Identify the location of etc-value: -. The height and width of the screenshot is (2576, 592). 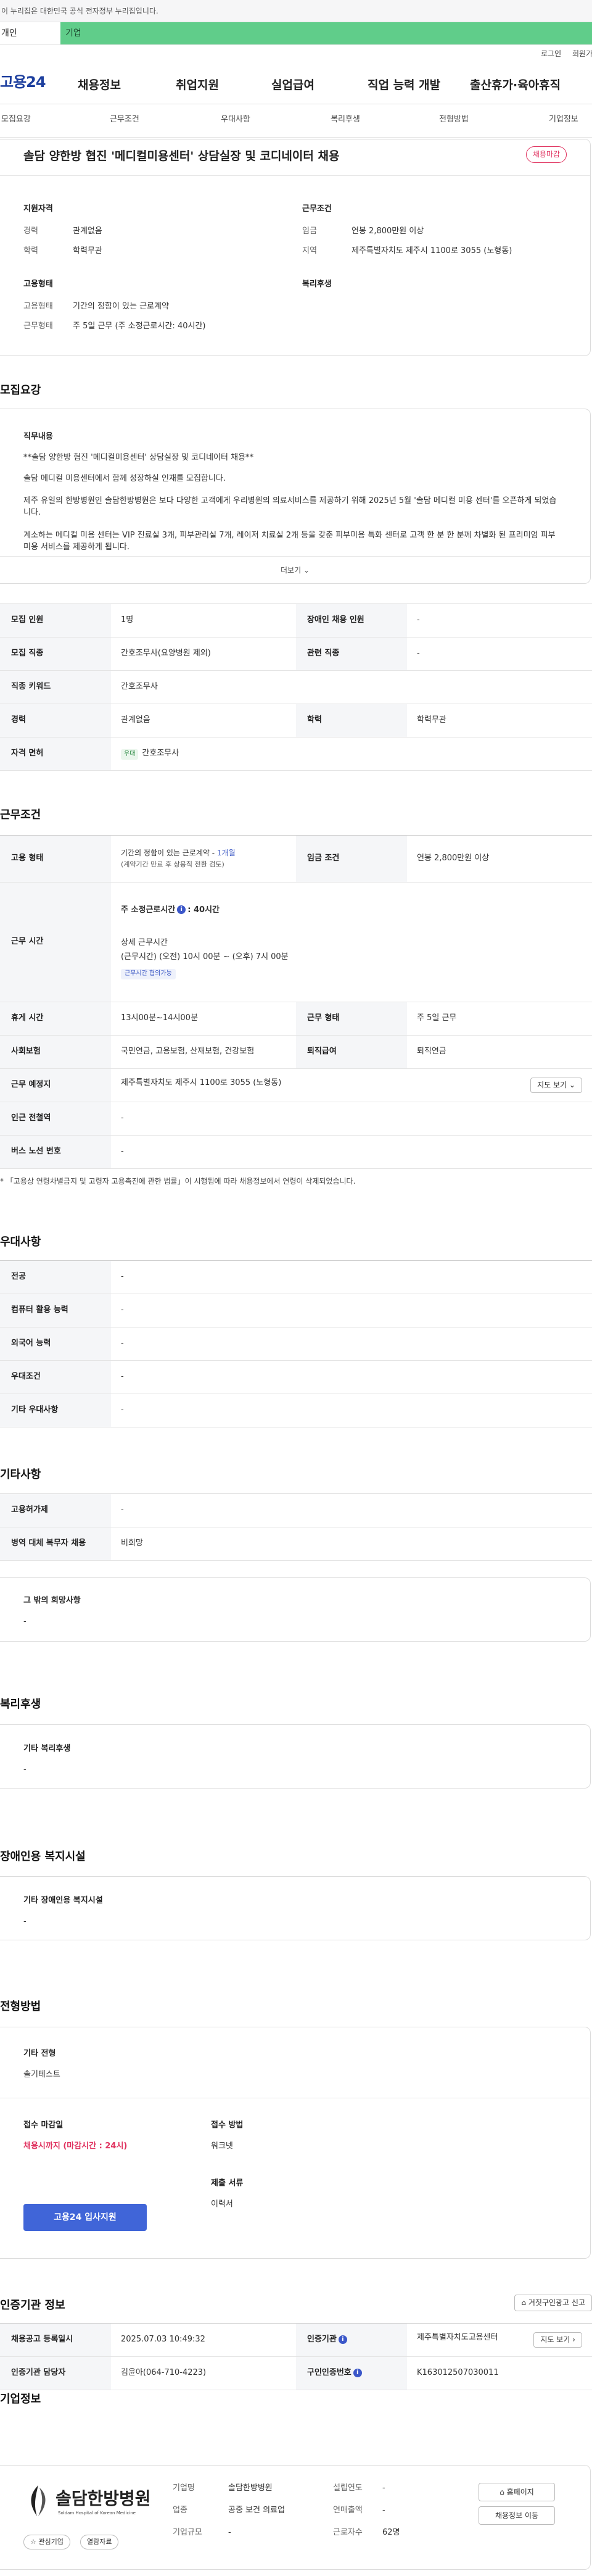
(351, 1510).